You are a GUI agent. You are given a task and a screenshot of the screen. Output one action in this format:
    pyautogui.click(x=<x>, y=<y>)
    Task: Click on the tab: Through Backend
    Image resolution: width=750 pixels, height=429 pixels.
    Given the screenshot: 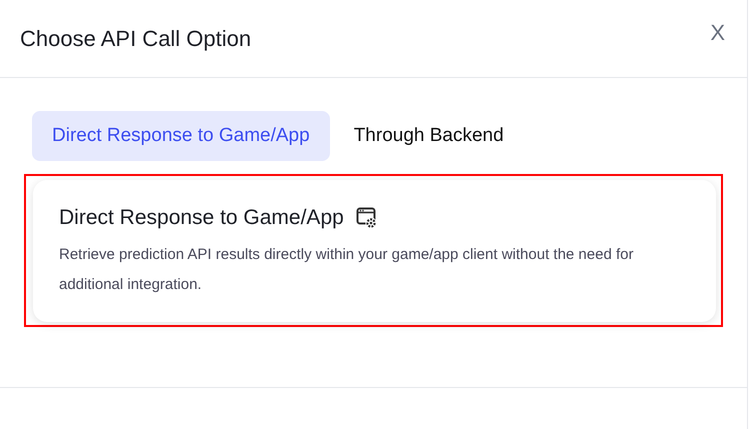 What is the action you would take?
    pyautogui.click(x=429, y=136)
    